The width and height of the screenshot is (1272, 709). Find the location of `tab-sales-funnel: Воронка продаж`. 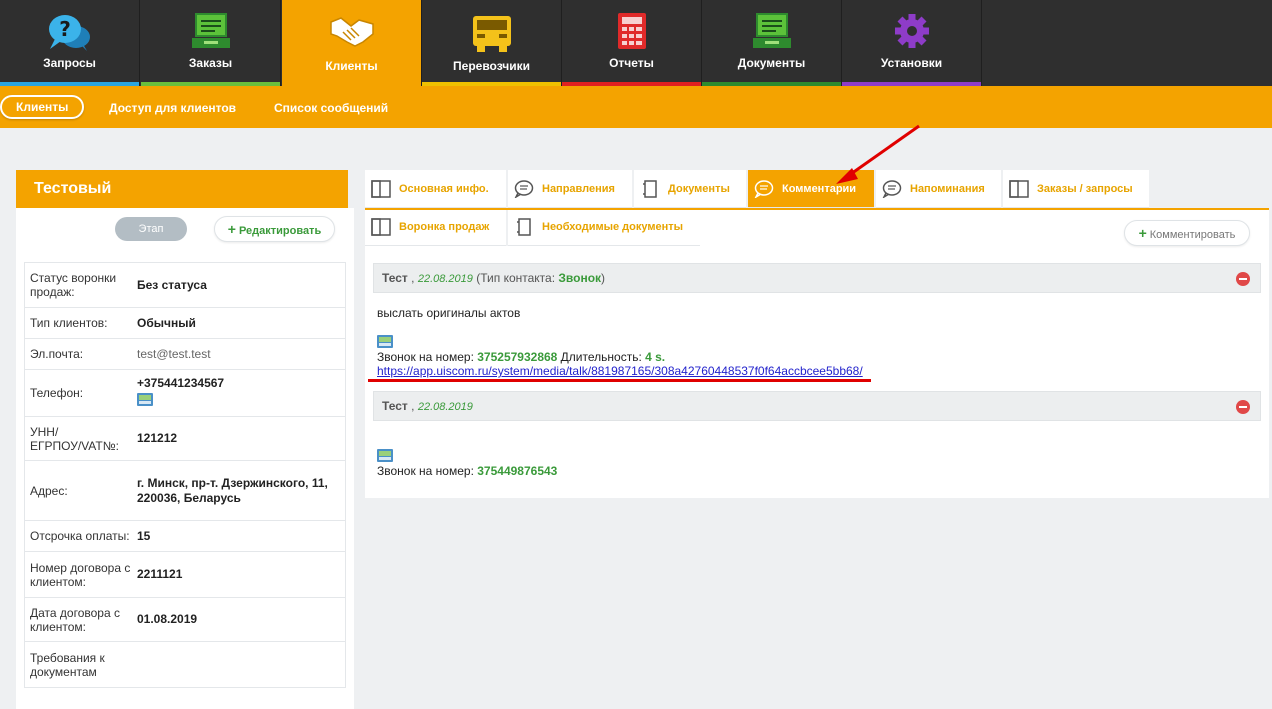

tab-sales-funnel: Воронка продаж is located at coordinates (435, 227).